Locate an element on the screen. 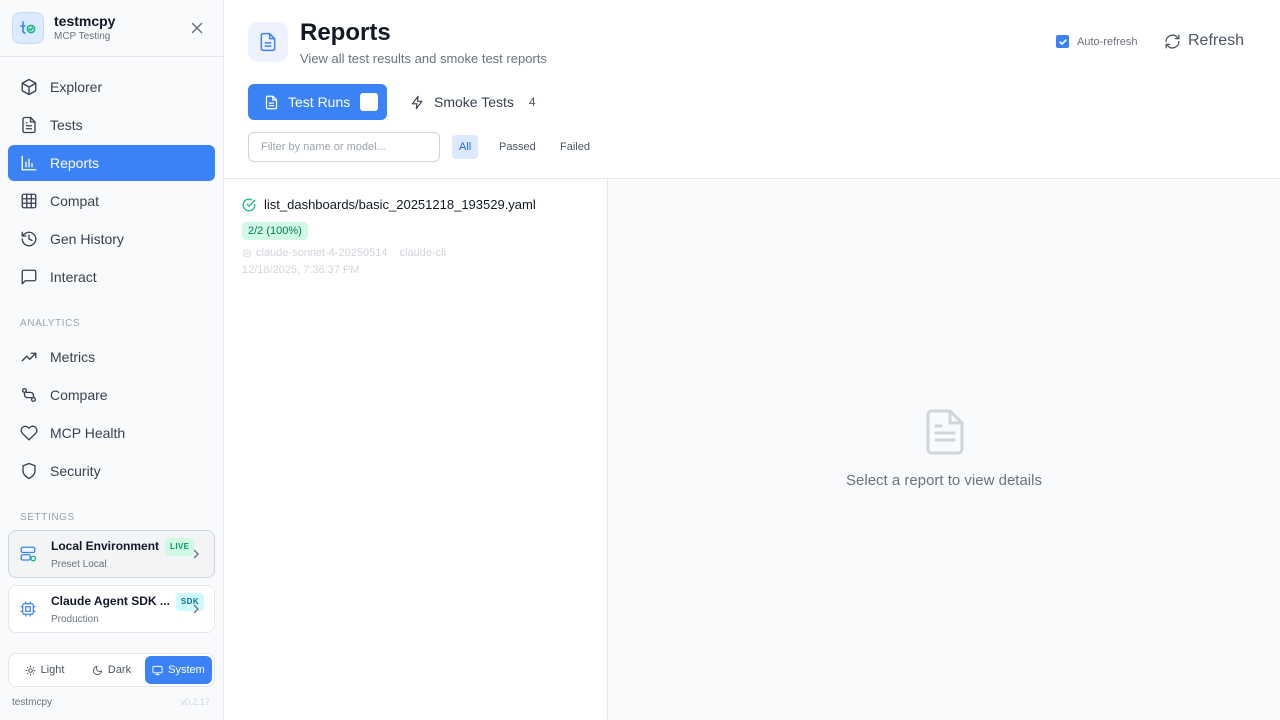 This screenshot has height=720, width=1280. zap-icon is located at coordinates (417, 102).